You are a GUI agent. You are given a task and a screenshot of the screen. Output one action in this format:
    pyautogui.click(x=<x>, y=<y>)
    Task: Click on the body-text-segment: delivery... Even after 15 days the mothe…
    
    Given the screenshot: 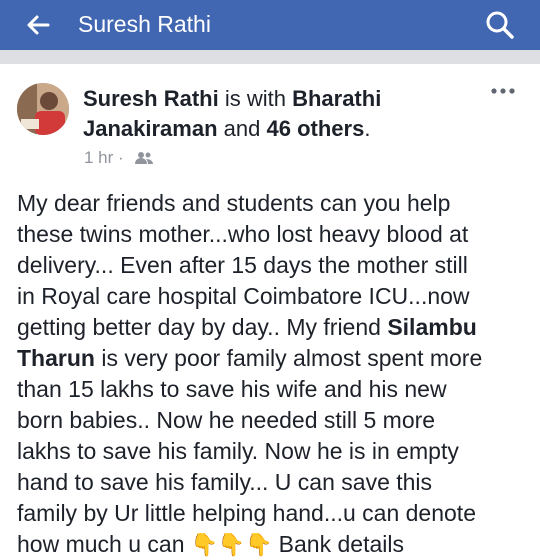 What is the action you would take?
    pyautogui.click(x=242, y=265)
    